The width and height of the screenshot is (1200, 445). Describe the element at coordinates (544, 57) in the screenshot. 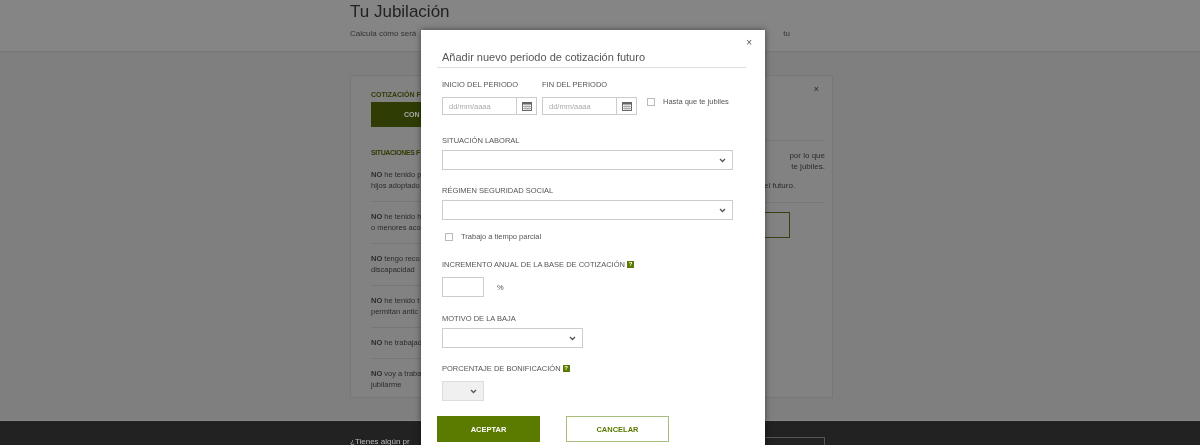

I see `modal-title: Añadir nuevo periodo de cotización futuro` at that location.